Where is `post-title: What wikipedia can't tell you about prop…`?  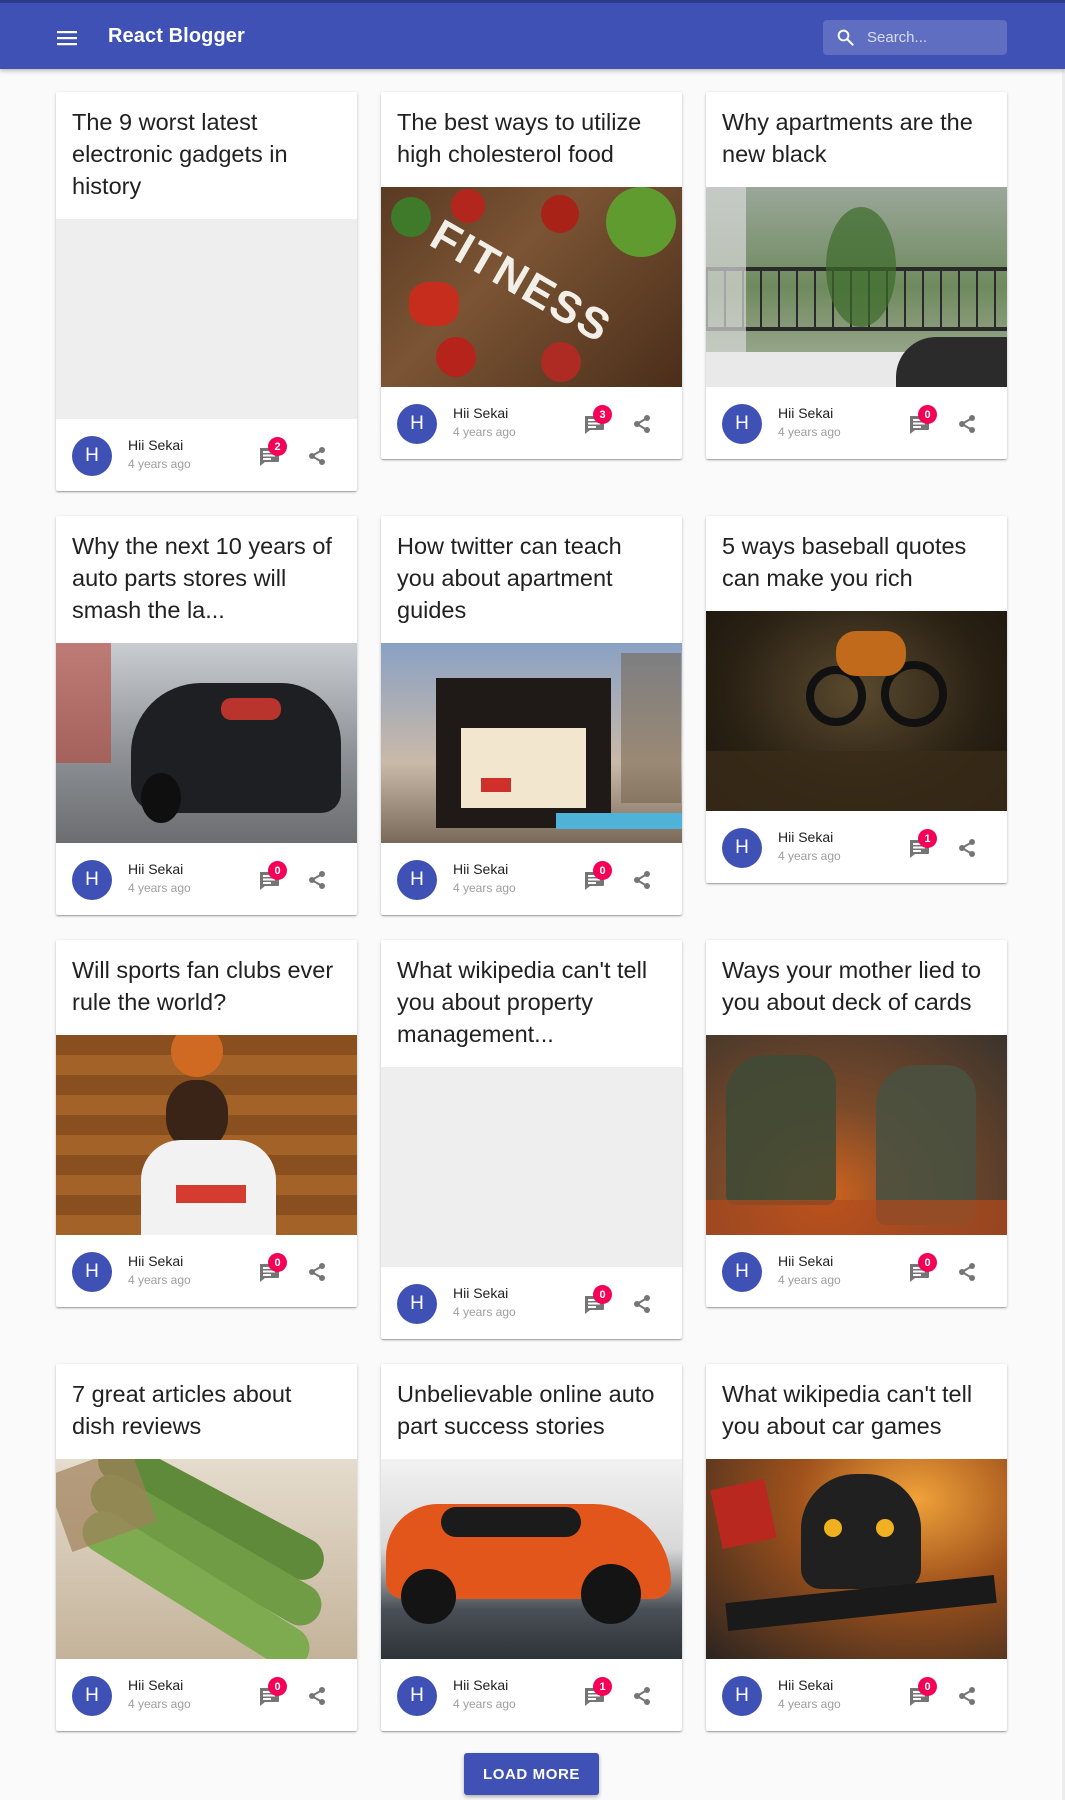 post-title: What wikipedia can't tell you about prop… is located at coordinates (531, 995).